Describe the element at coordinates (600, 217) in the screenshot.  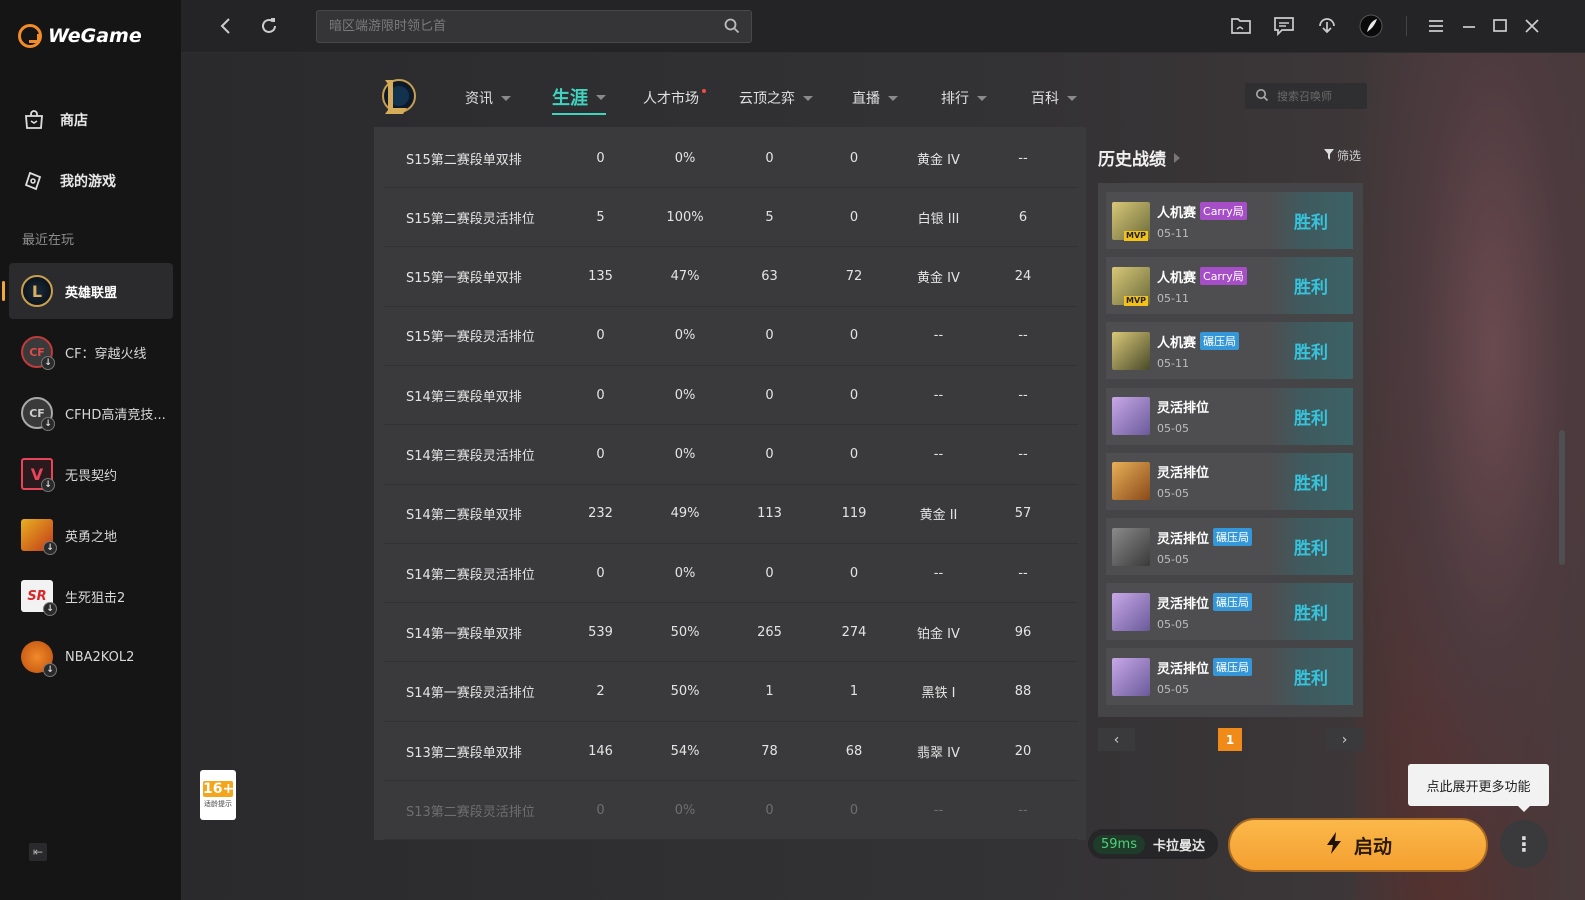
I see `table-cell: 5` at that location.